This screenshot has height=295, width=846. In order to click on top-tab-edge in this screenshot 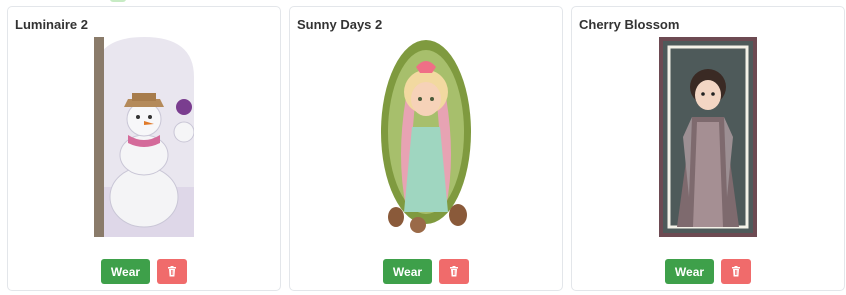, I will do `click(118, 1)`.